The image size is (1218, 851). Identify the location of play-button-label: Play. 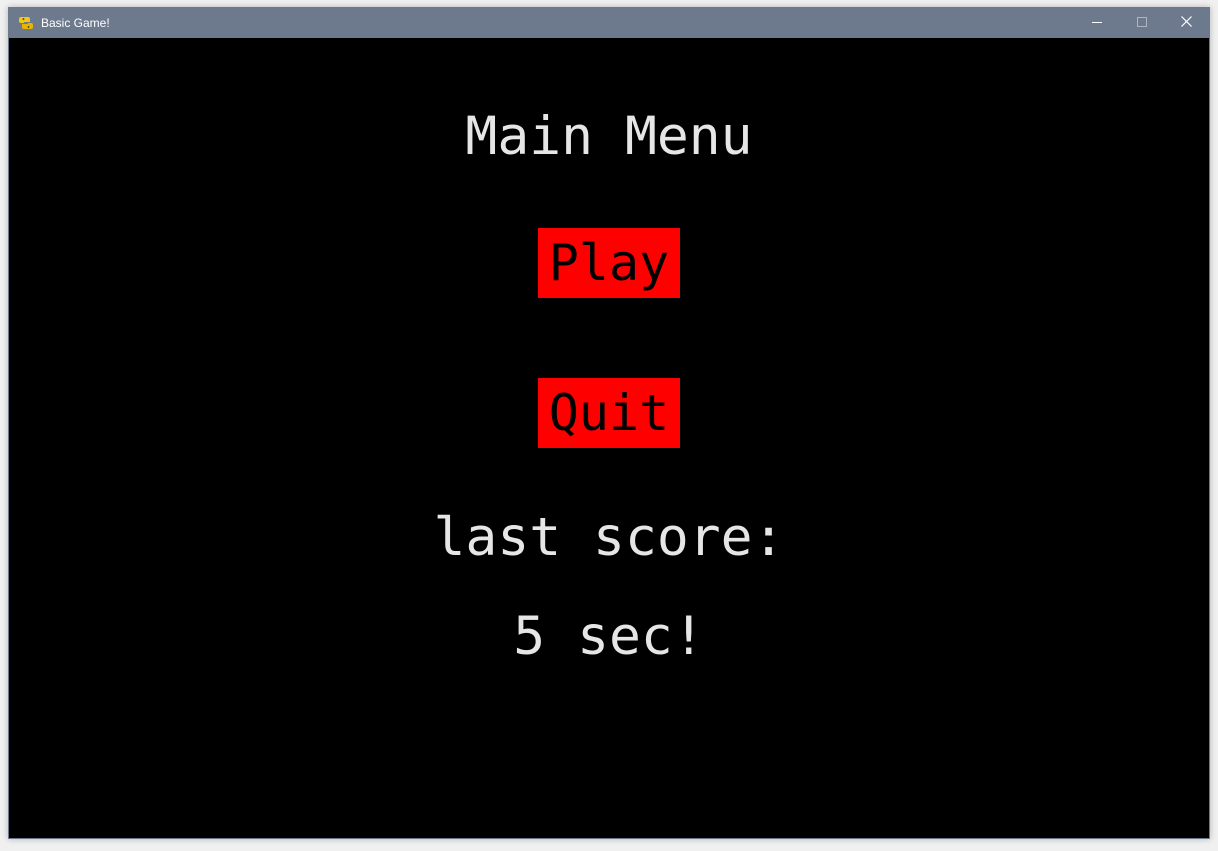
(609, 263).